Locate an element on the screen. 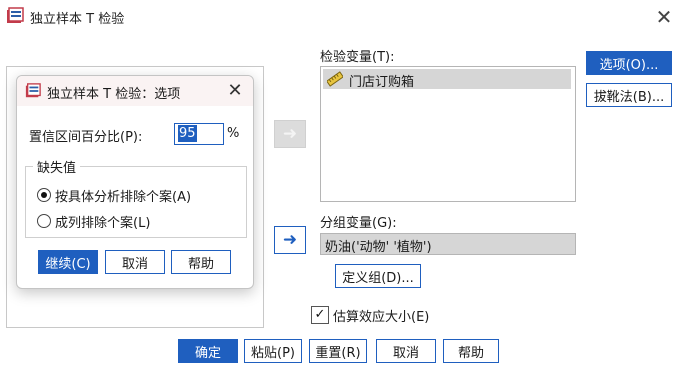  radio-exclude-listwise is located at coordinates (44, 221).